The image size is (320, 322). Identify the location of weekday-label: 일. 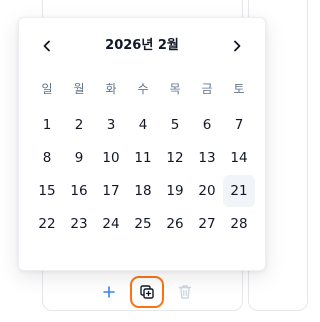
(47, 89).